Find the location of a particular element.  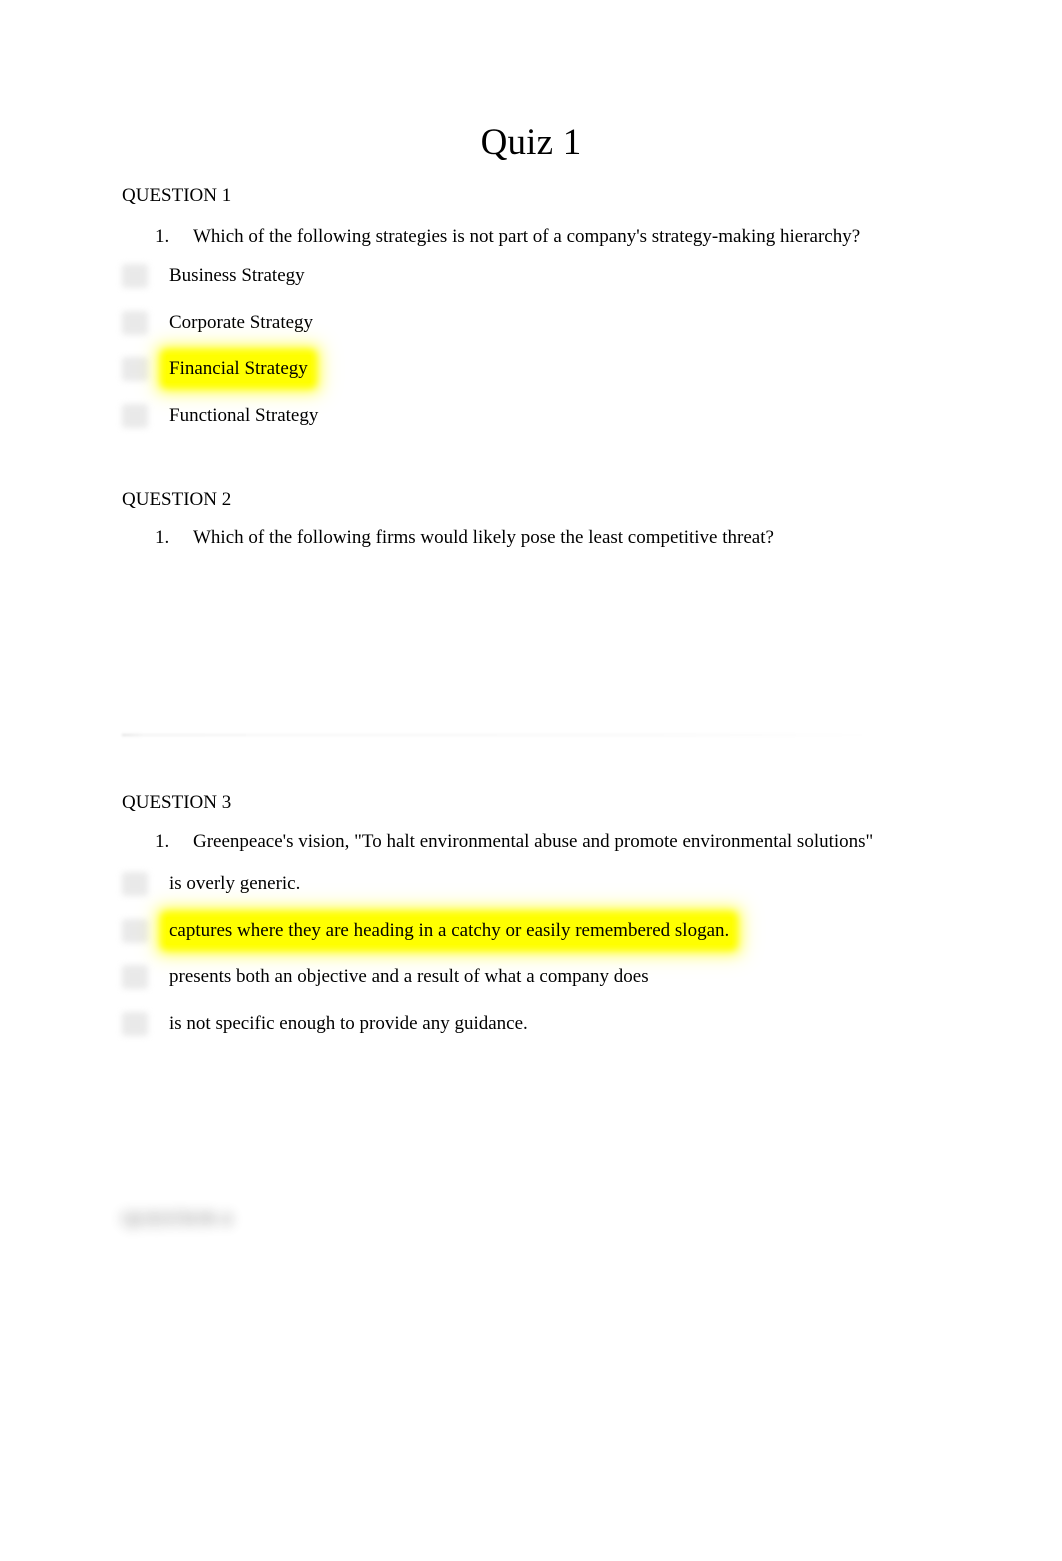

answer-option-q1-1: Business Strategy is located at coordinates (215, 276).